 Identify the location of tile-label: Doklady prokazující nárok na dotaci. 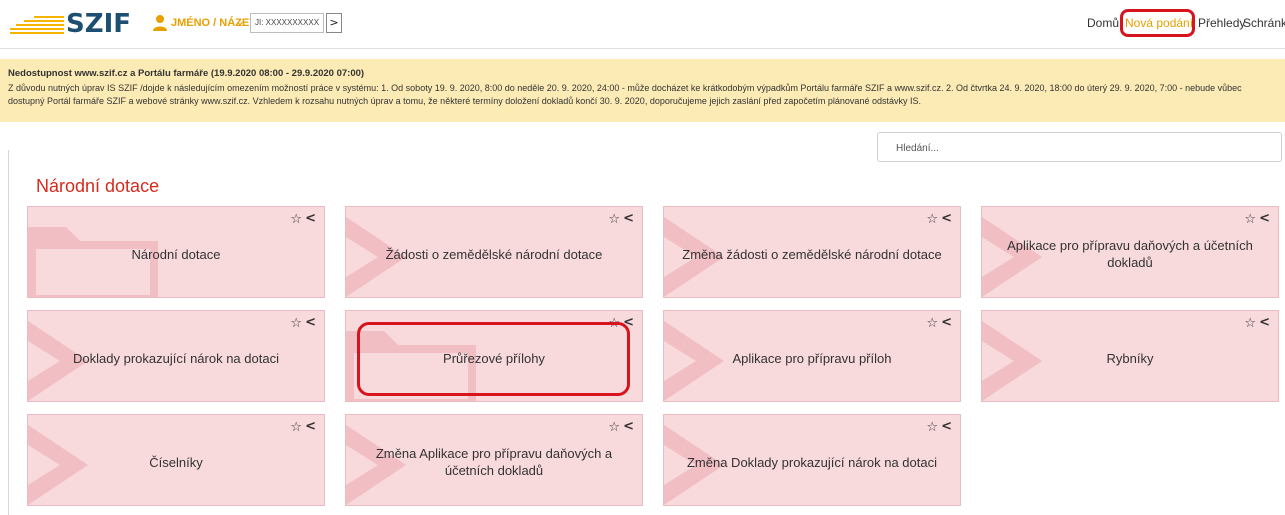
(176, 358).